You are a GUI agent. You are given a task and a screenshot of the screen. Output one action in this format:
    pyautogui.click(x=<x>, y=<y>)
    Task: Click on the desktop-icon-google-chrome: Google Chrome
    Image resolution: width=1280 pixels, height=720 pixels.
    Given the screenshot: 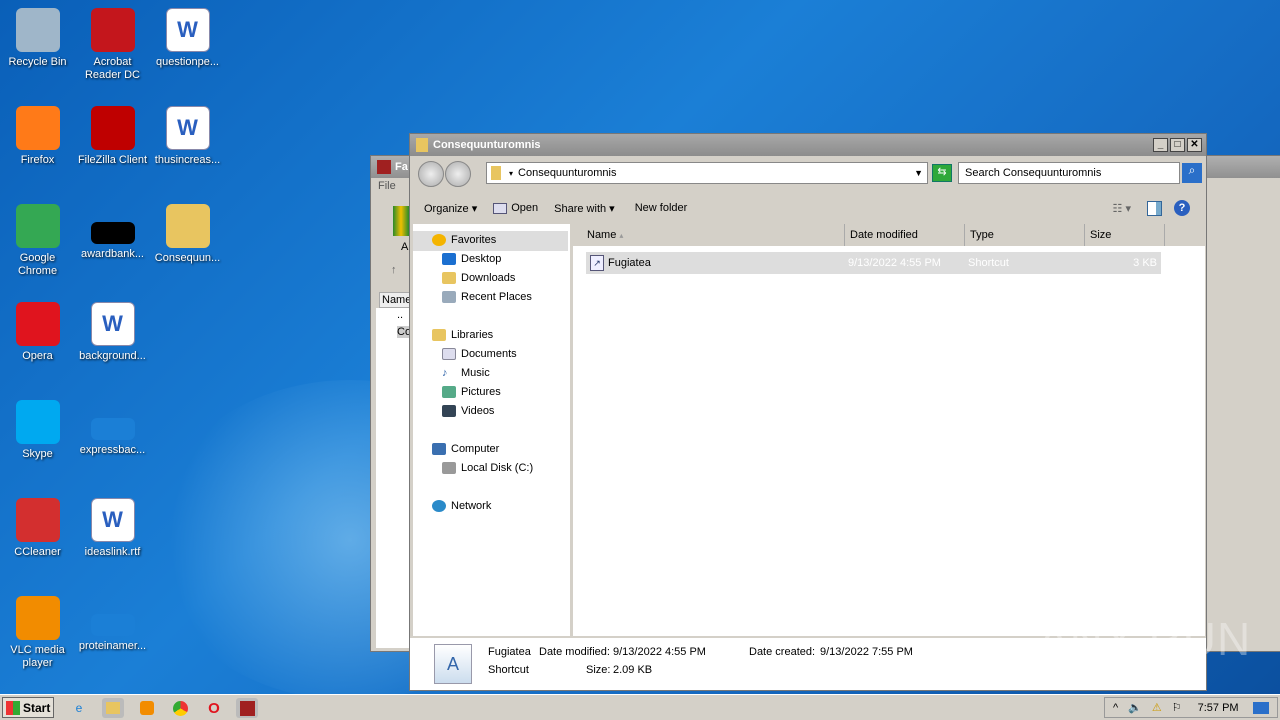 What is the action you would take?
    pyautogui.click(x=37, y=241)
    